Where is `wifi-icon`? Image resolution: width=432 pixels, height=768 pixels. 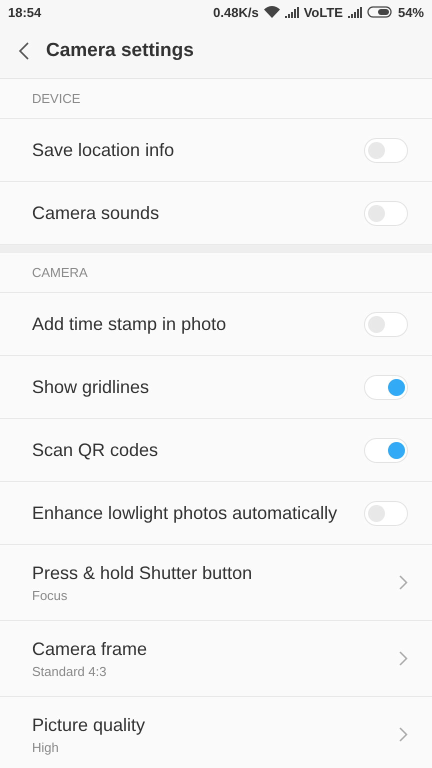
wifi-icon is located at coordinates (272, 12).